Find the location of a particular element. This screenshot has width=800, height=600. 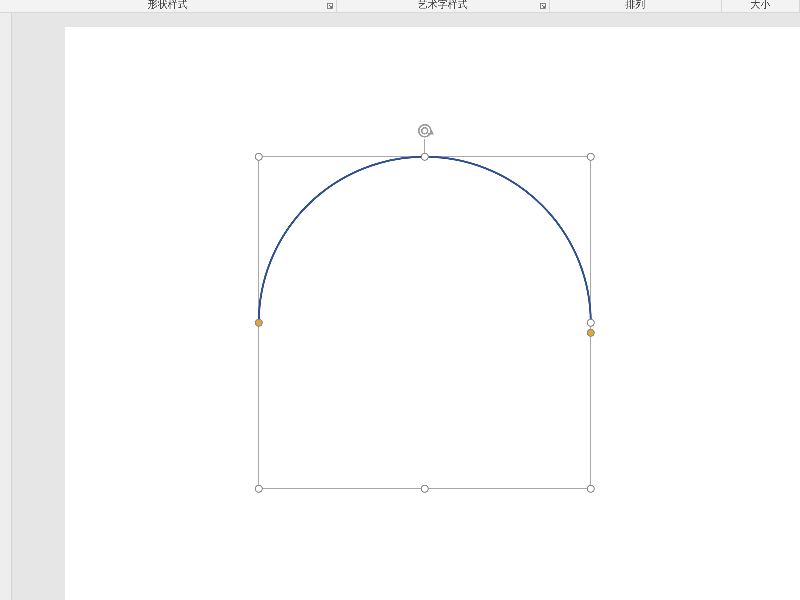

ribbon-group-label: 大小 is located at coordinates (760, 6).